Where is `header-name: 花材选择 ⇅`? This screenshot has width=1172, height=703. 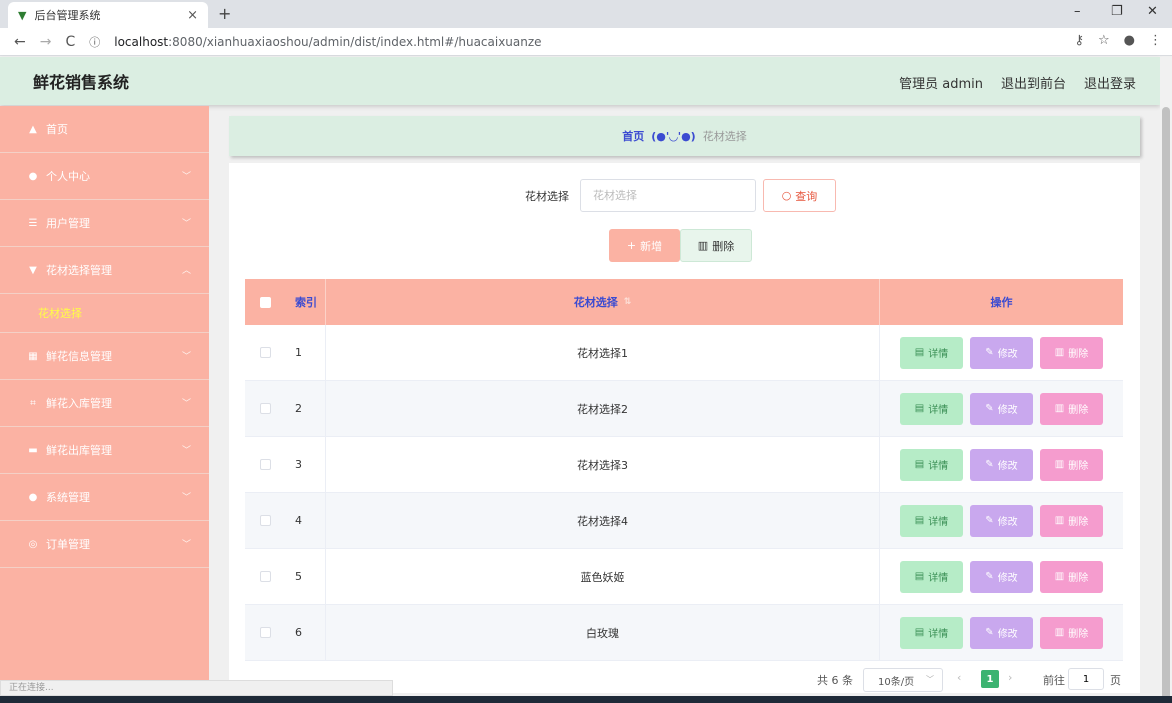
header-name: 花材选择 ⇅ is located at coordinates (603, 302).